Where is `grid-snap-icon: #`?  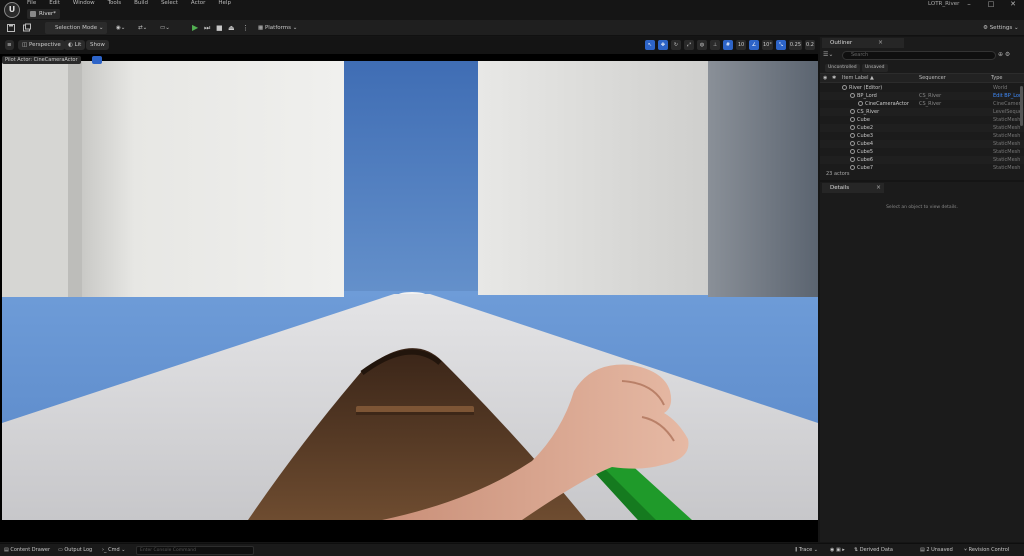
grid-snap-icon: # is located at coordinates (728, 45).